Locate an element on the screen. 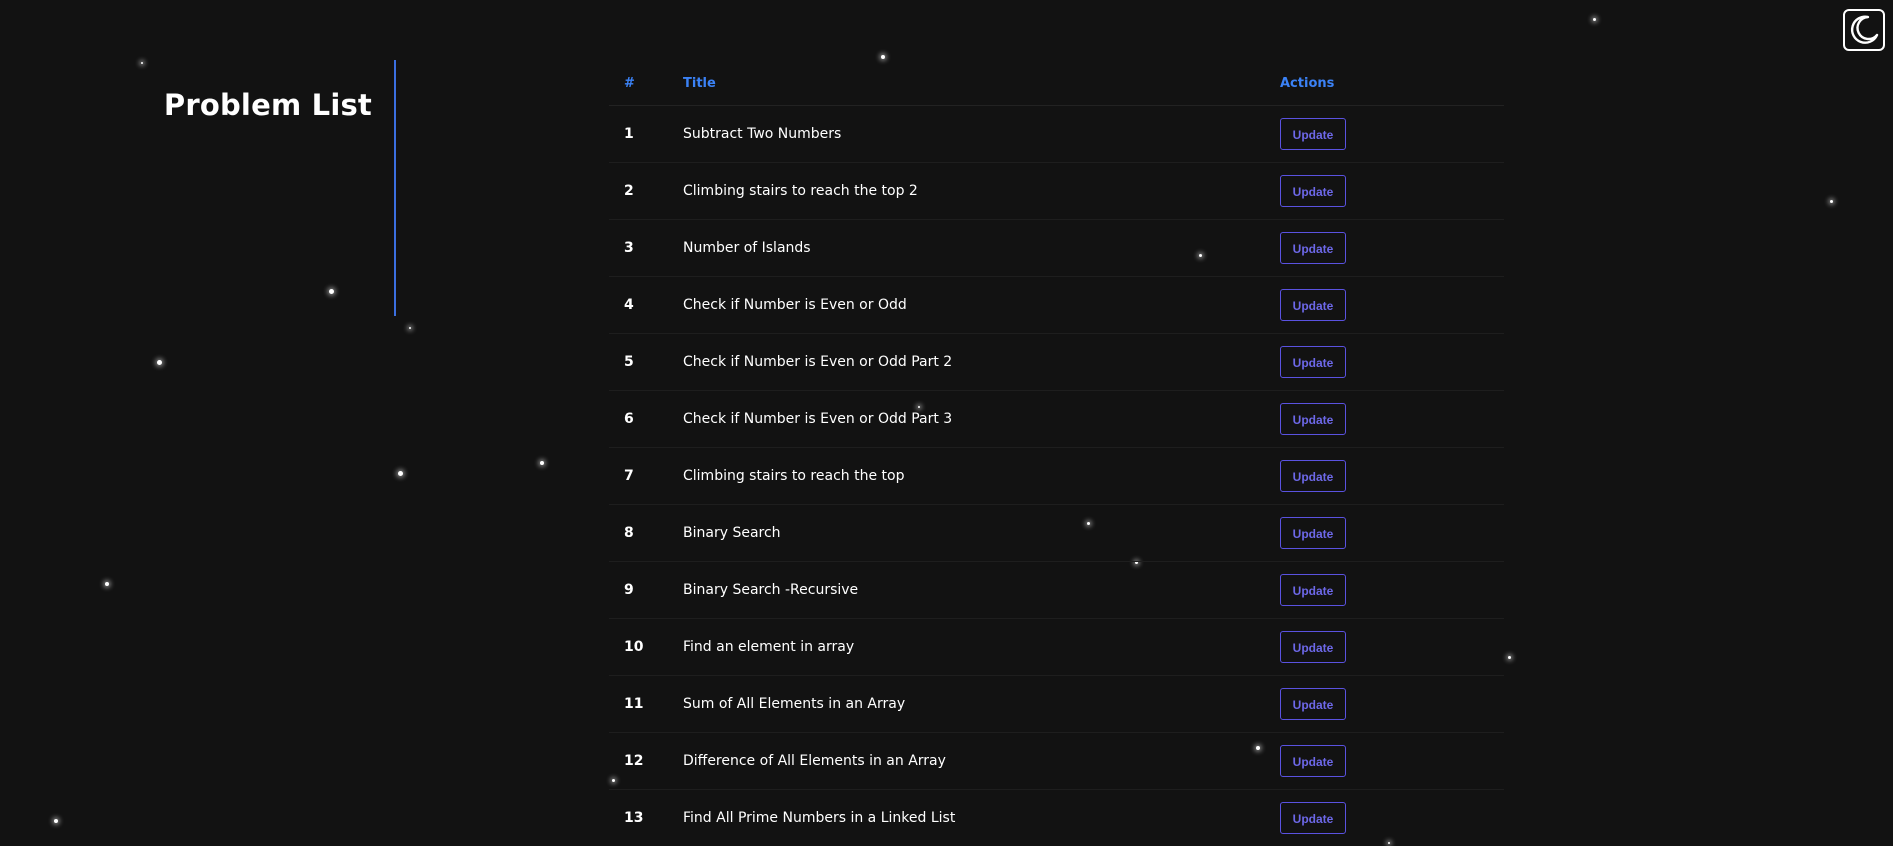  theme-toggle-button is located at coordinates (1864, 30).